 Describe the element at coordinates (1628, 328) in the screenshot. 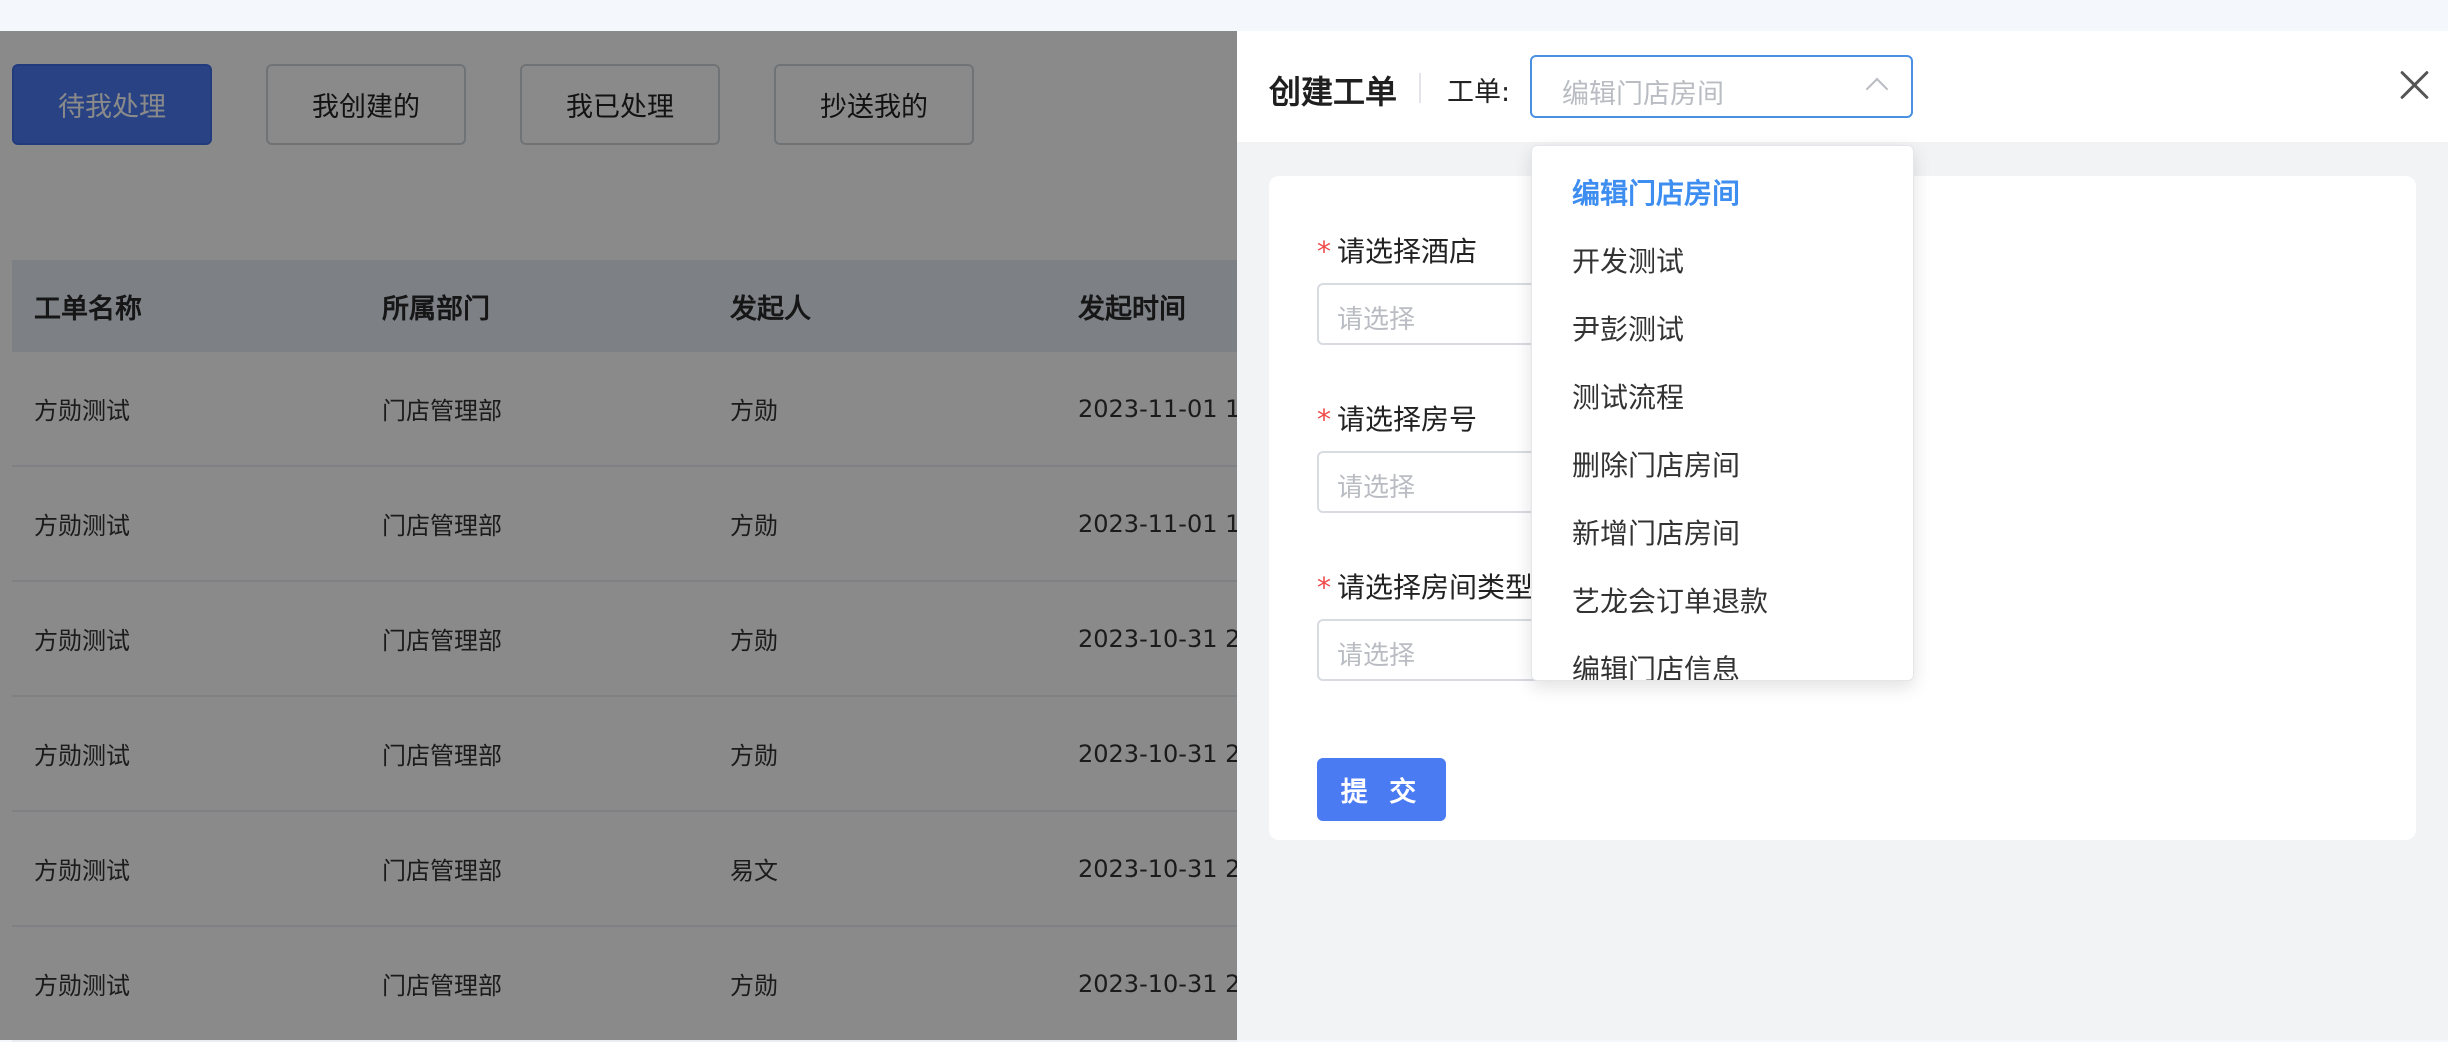

I see `dropdown-option: 尹彭测试` at that location.